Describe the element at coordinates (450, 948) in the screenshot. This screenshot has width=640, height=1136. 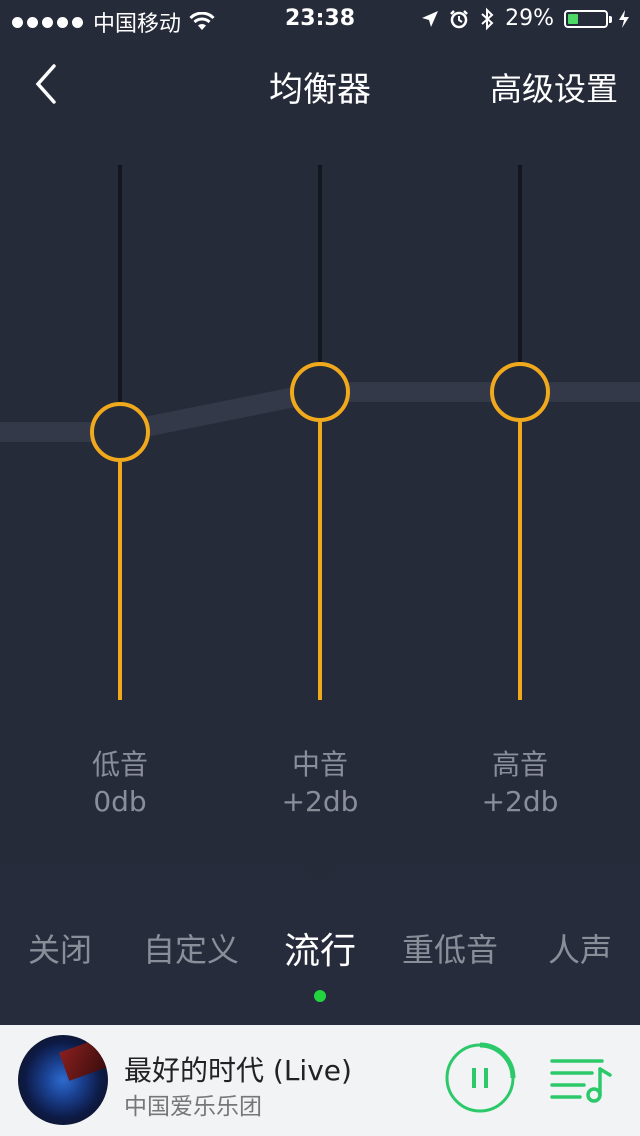
I see `preset-bass-boost: 重低音` at that location.